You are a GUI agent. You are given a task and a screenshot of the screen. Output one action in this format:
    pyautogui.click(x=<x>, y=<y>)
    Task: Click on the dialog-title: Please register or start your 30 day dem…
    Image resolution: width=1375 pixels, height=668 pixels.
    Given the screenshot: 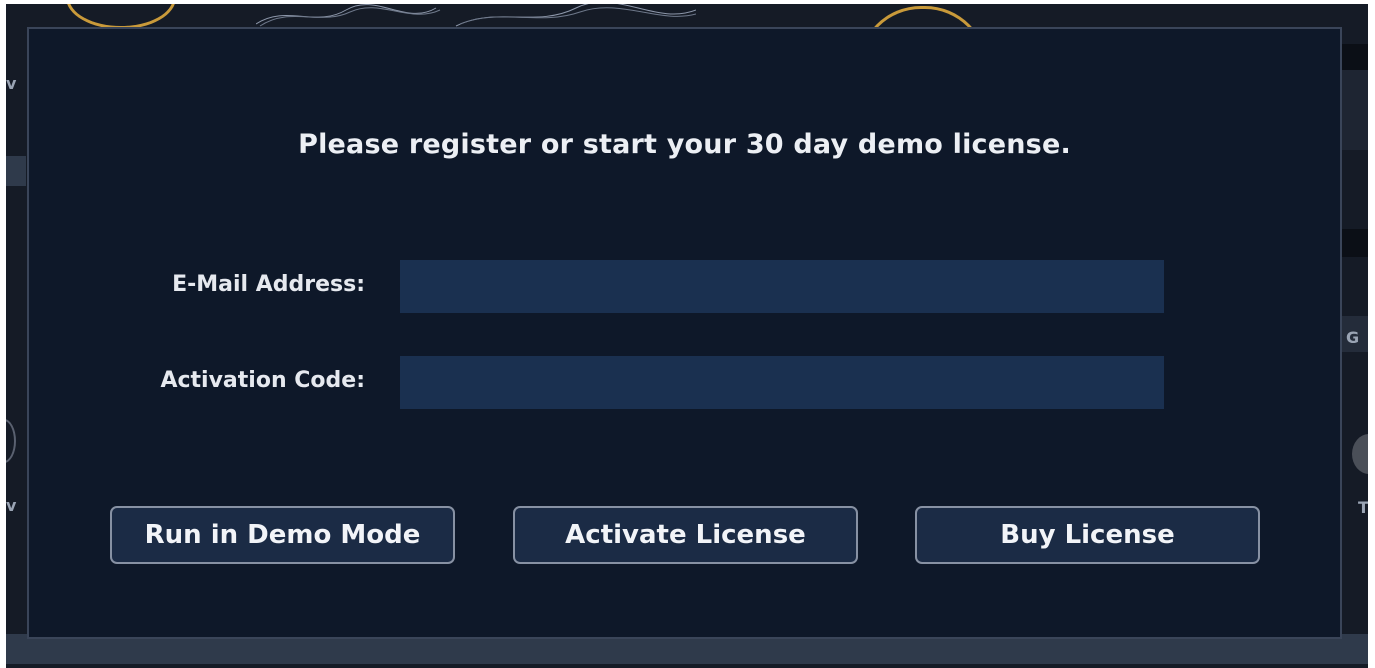 What is the action you would take?
    pyautogui.click(x=684, y=144)
    